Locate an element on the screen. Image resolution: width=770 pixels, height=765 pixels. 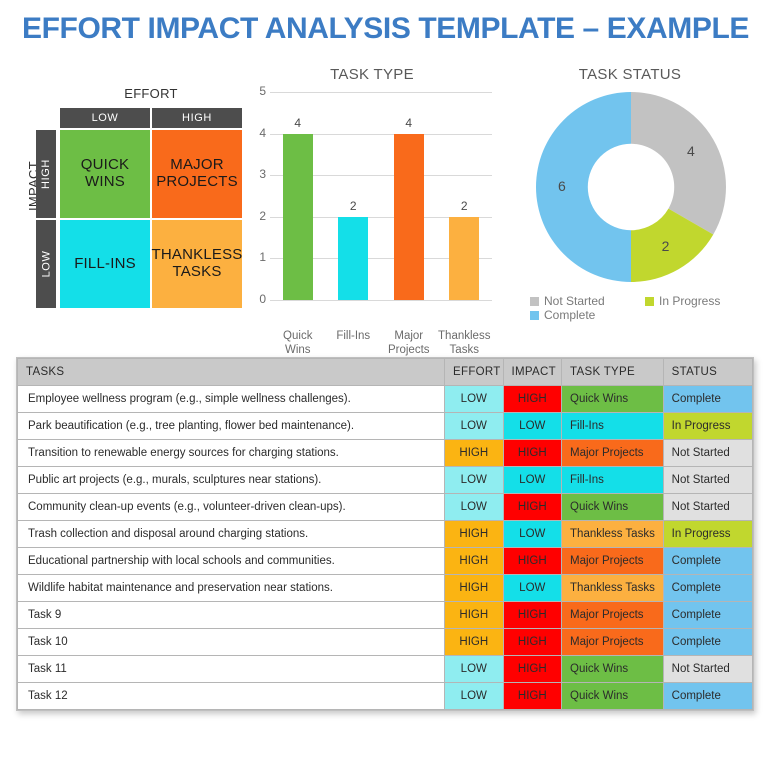
matrix-quadrant-thankless-tasks-line2: TASKS is located at coordinates (197, 271).